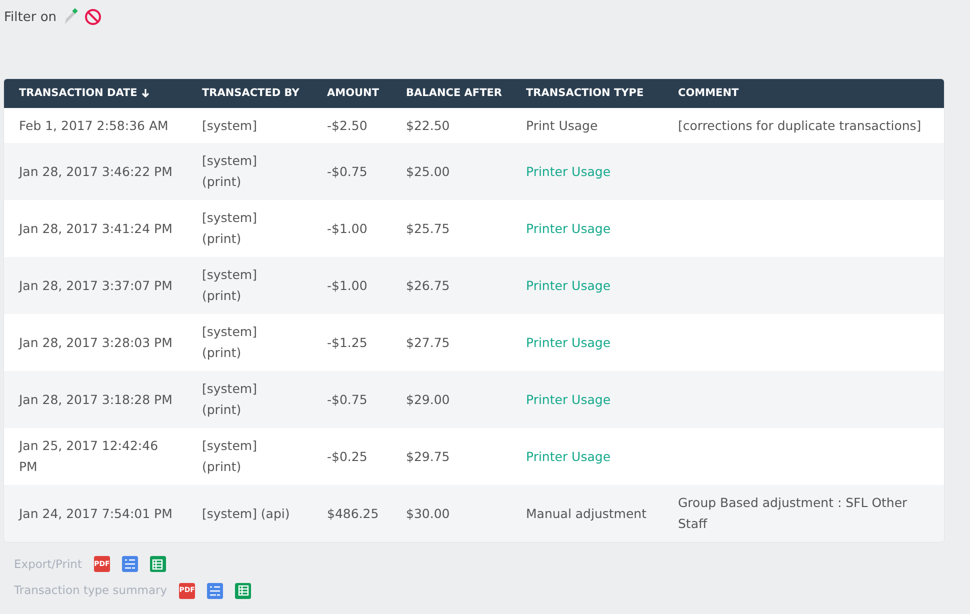 The width and height of the screenshot is (970, 614). What do you see at coordinates (428, 228) in the screenshot?
I see `balance-cell: $25.75` at bounding box center [428, 228].